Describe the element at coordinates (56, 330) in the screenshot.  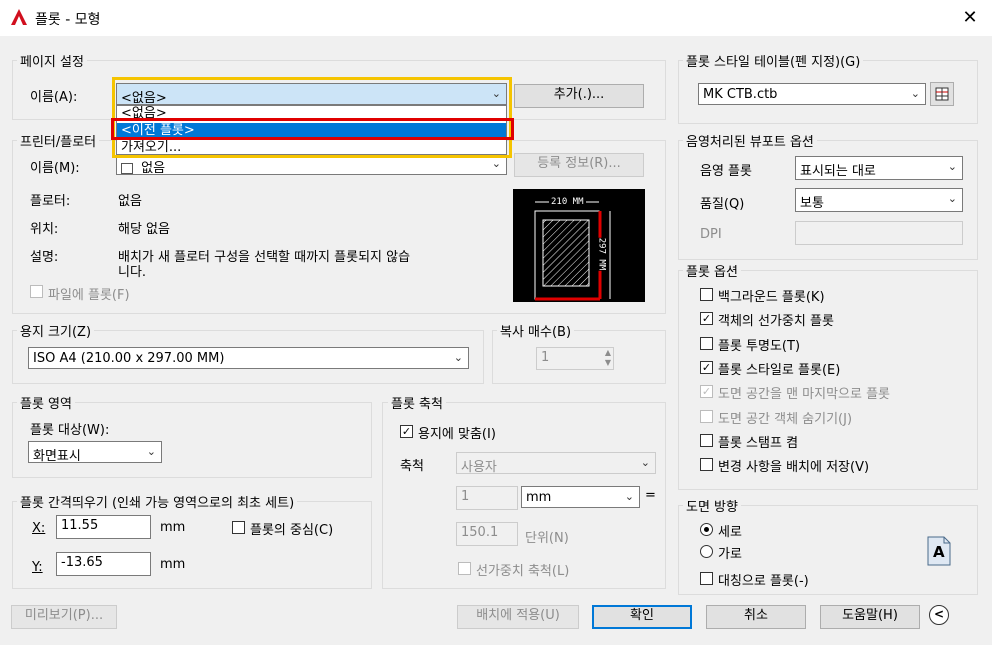
I see `paper-size-title: 용지 크기(Z)` at that location.